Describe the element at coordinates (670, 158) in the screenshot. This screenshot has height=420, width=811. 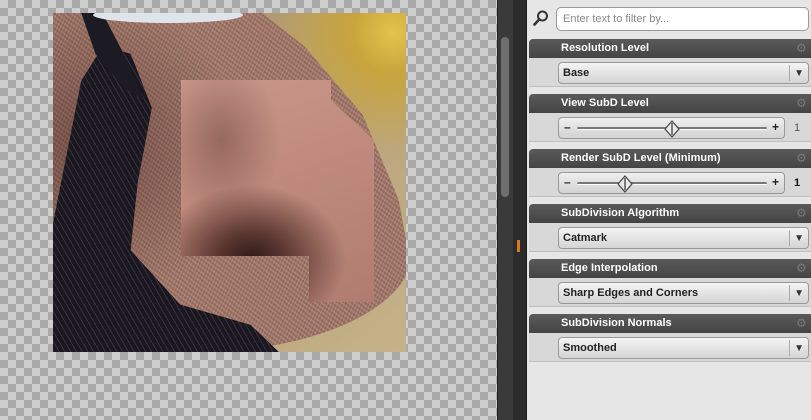
I see `section-title: Render SubD Level (Minimum)` at that location.